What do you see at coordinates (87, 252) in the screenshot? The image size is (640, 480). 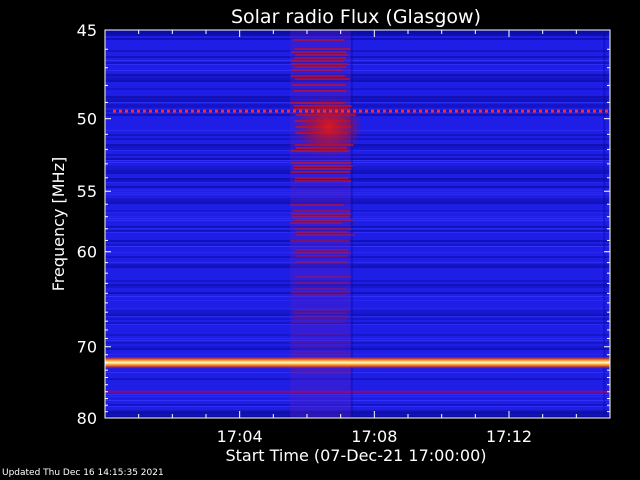 I see `y-tick-label: 60` at bounding box center [87, 252].